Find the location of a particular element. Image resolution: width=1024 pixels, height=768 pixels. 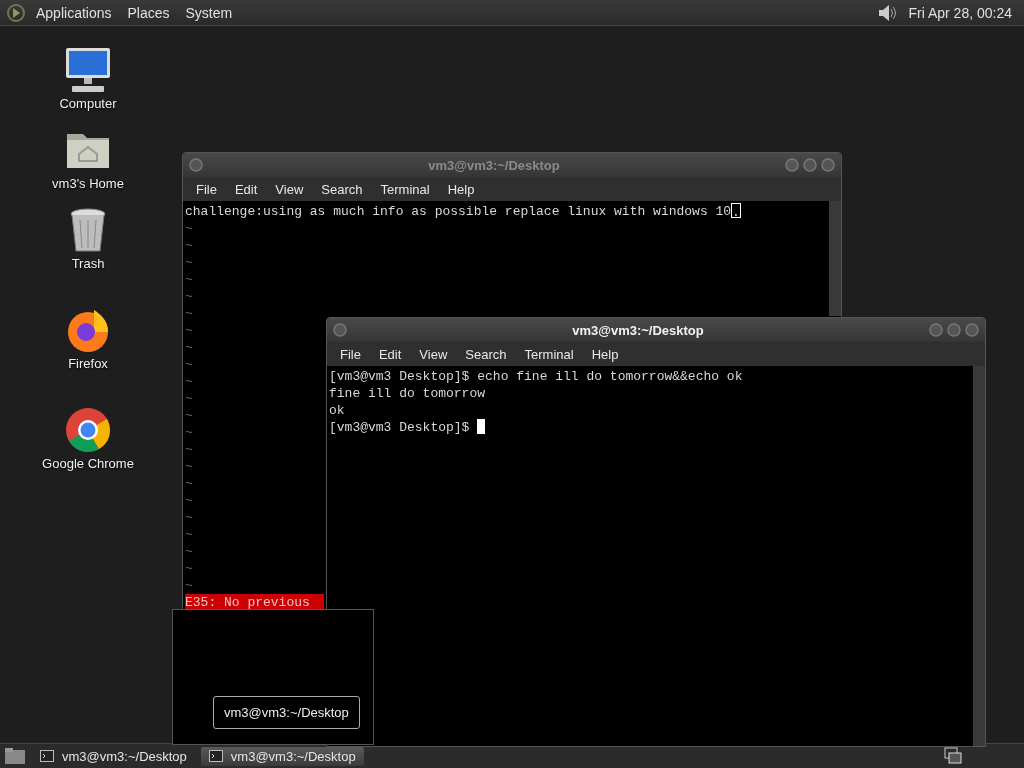

terminal-line: challenge:using as much info as possible replace linux with windows 10 is located at coordinates (458, 211).